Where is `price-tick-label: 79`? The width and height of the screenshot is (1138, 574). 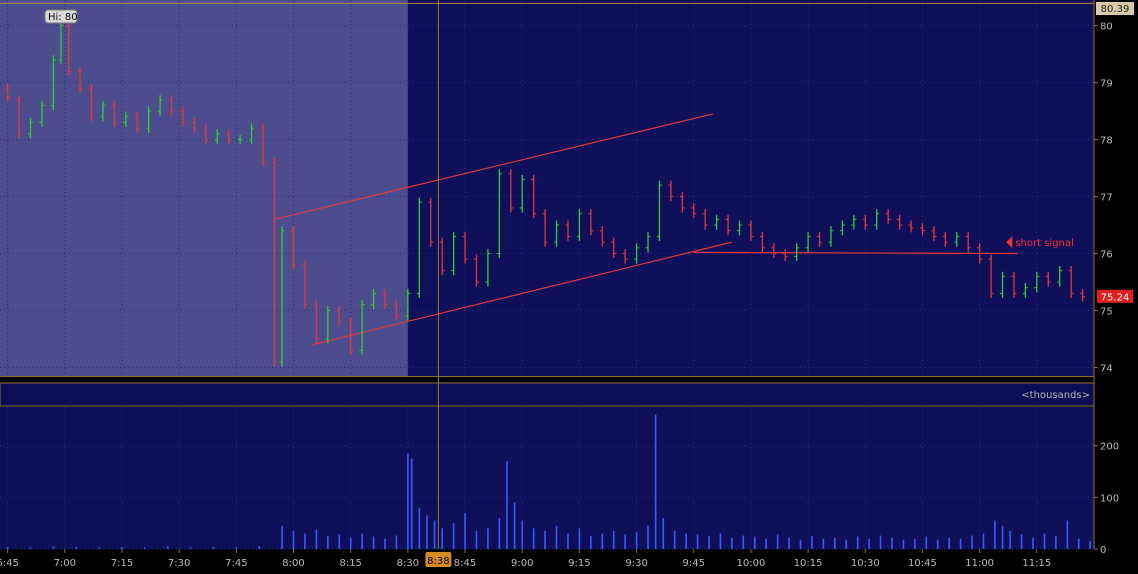 price-tick-label: 79 is located at coordinates (1106, 84).